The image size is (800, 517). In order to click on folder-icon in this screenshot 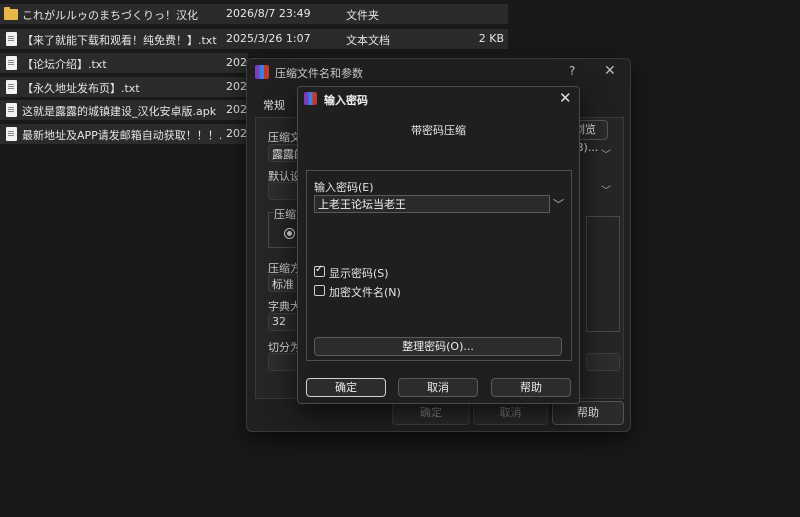, I will do `click(11, 13)`.